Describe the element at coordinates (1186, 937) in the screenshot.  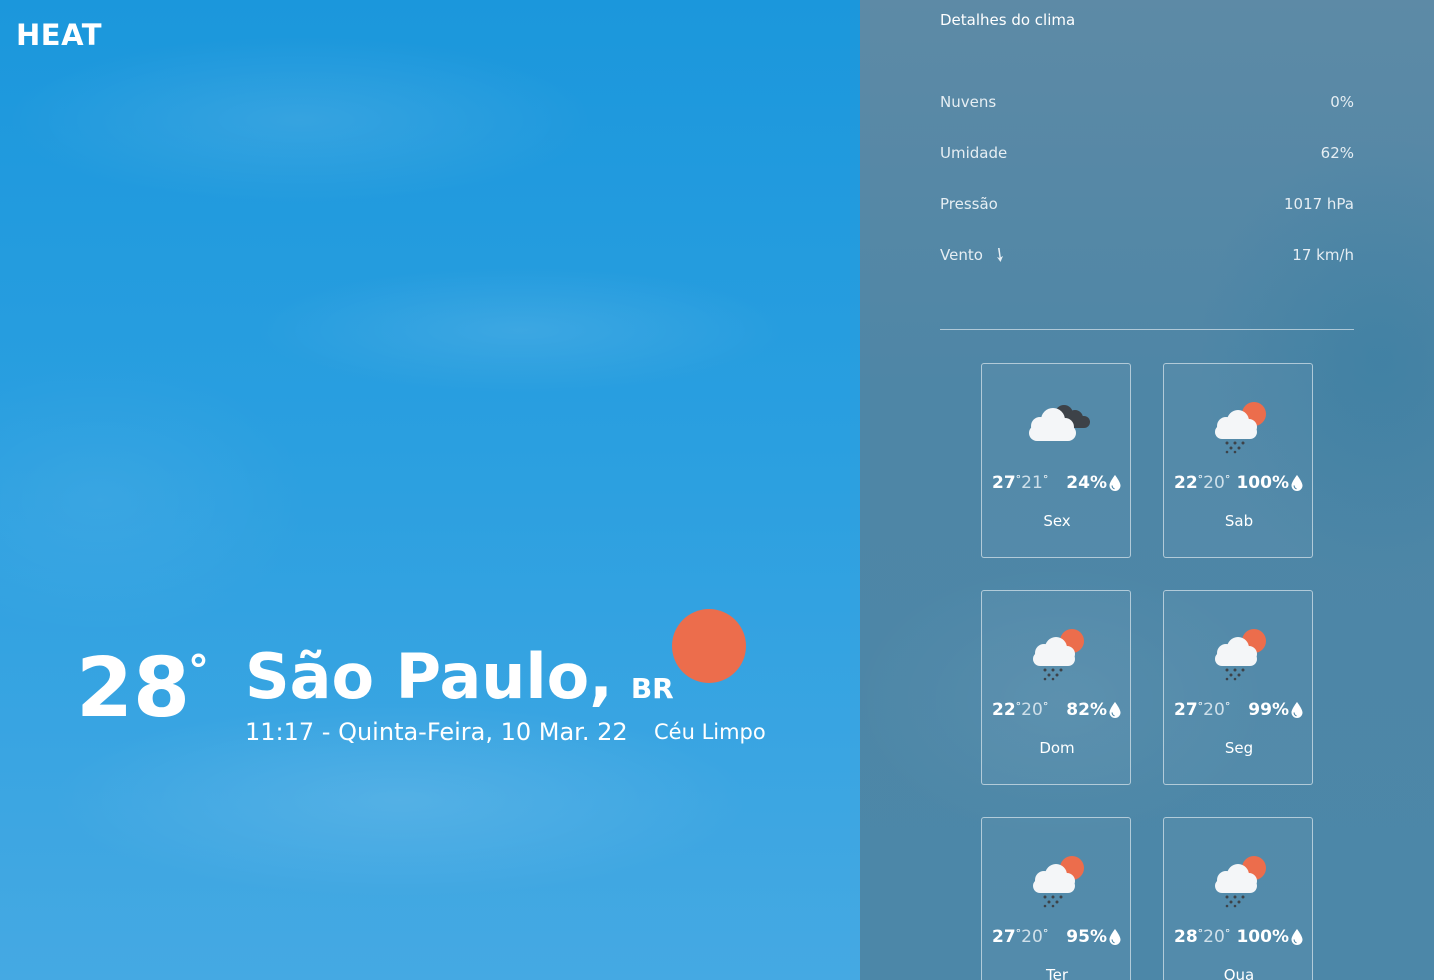
I see `max-temp: 28` at that location.